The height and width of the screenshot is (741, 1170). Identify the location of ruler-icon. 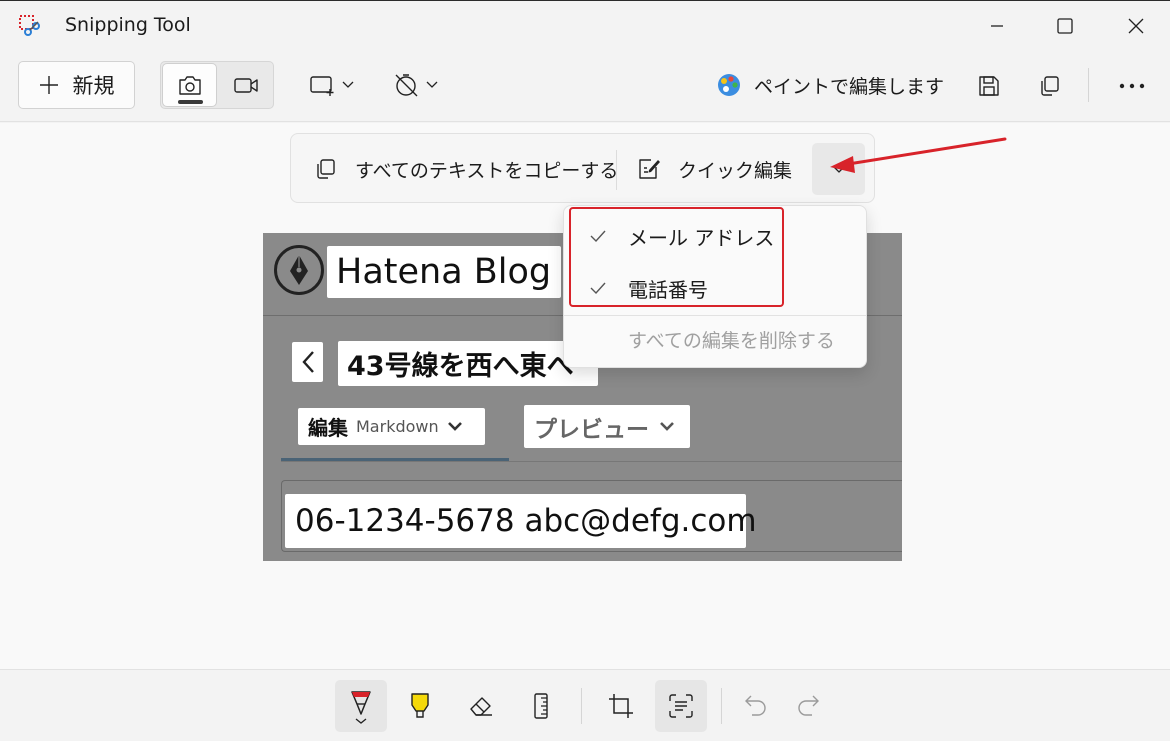
(541, 706).